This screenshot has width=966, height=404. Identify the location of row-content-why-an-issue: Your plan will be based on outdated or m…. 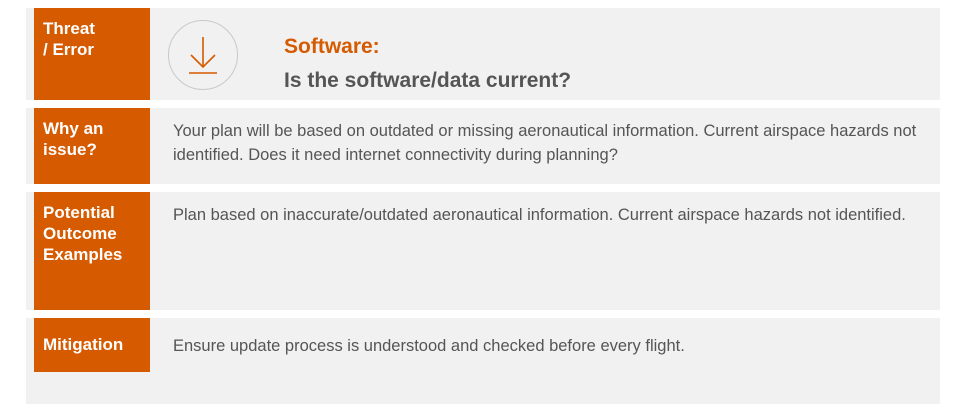
(545, 143).